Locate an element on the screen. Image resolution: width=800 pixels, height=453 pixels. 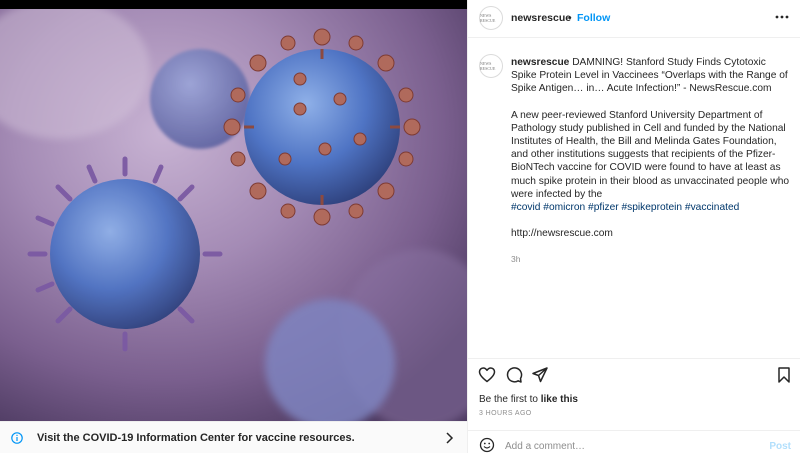
hashtag-link: #omicron is located at coordinates (564, 207).